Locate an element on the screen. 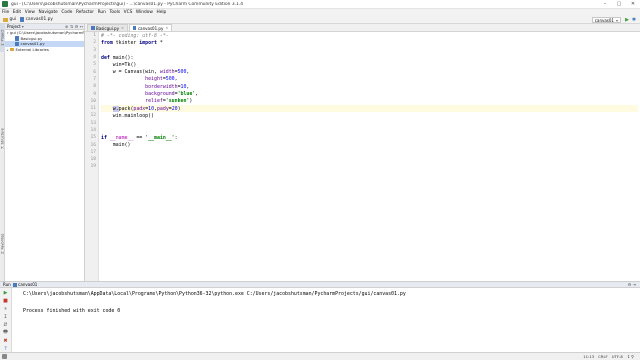 This screenshot has width=640, height=360. file-encoding: UTF-8 is located at coordinates (617, 356).